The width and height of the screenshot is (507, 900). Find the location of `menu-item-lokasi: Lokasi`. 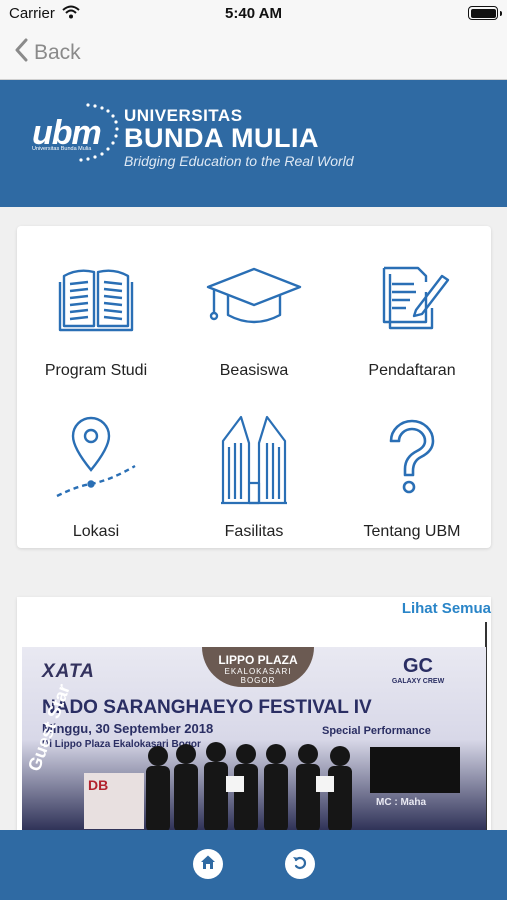

menu-item-lokasi: Lokasi is located at coordinates (96, 467).